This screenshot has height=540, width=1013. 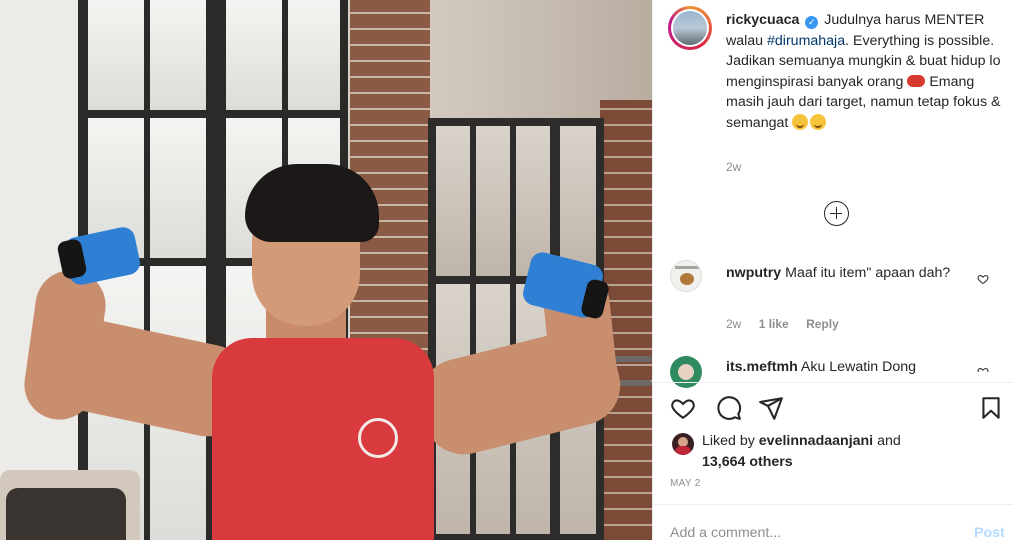 What do you see at coordinates (312, 203) in the screenshot?
I see `hair` at bounding box center [312, 203].